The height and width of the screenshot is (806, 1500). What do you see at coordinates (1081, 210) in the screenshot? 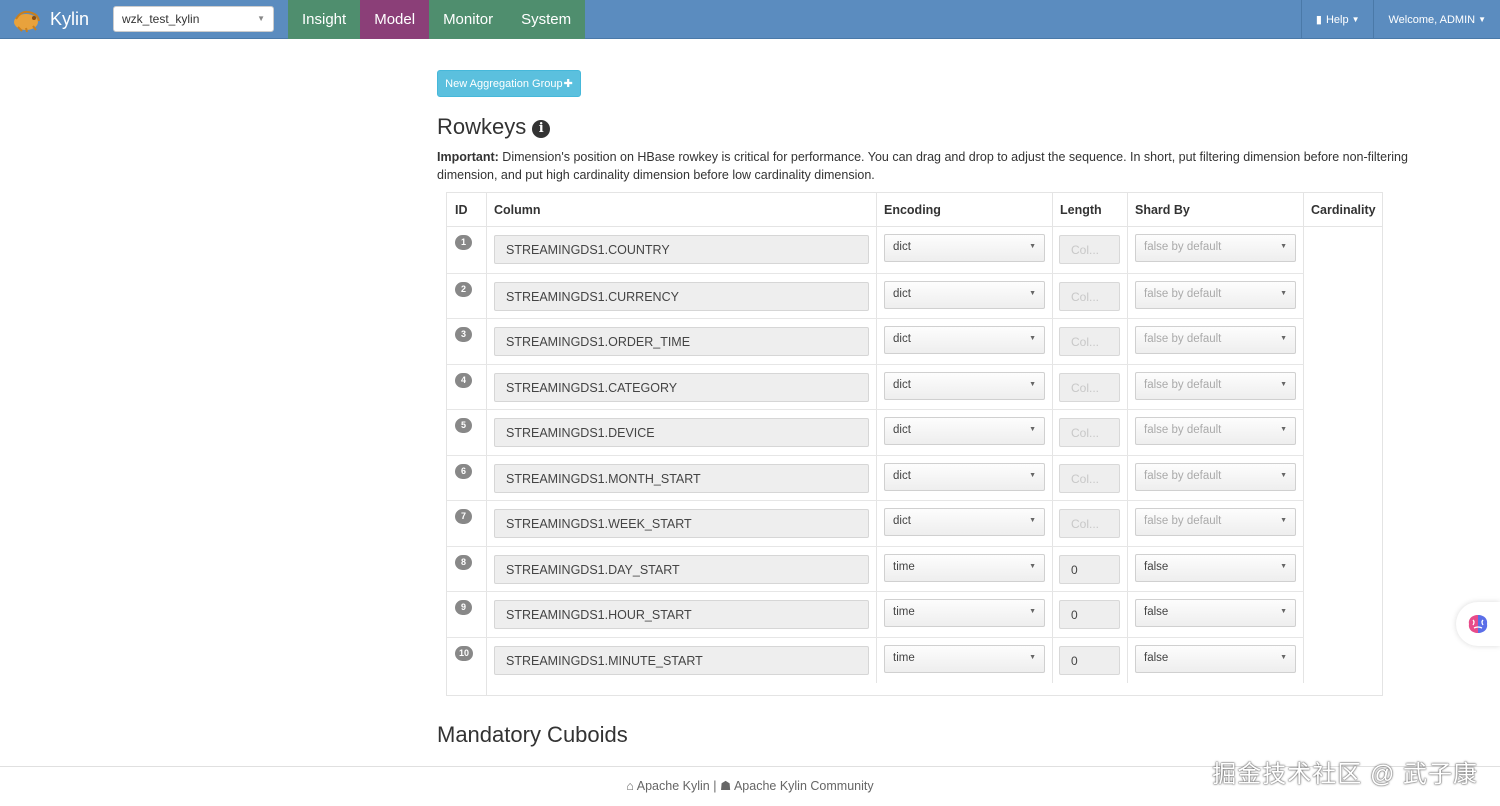
I see `header-length: Length` at bounding box center [1081, 210].